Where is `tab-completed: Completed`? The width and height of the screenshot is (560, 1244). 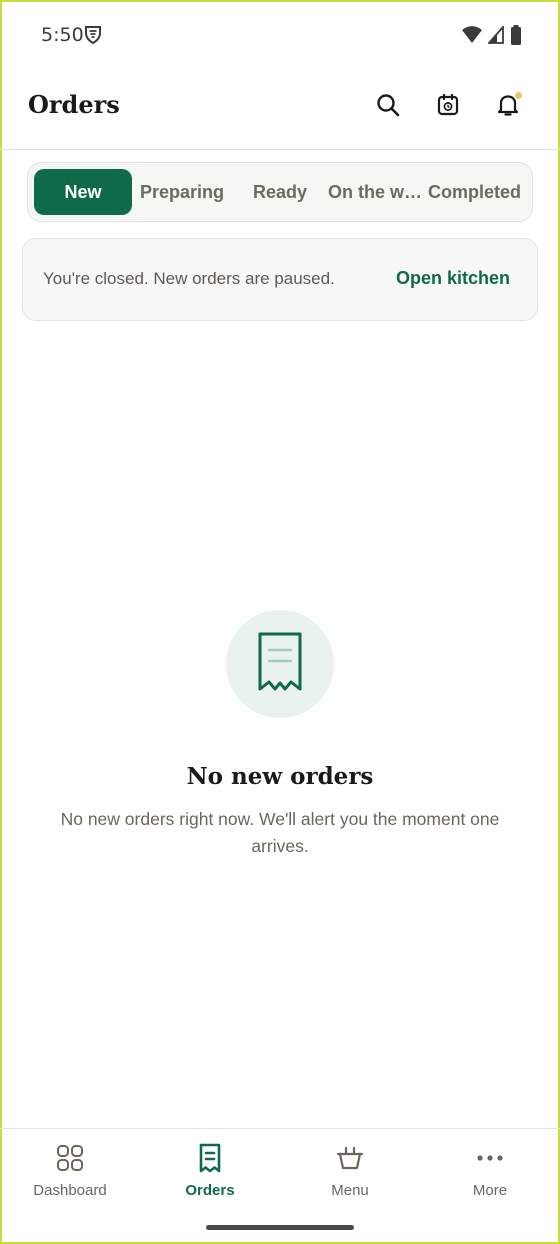
tab-completed: Completed is located at coordinates (478, 192).